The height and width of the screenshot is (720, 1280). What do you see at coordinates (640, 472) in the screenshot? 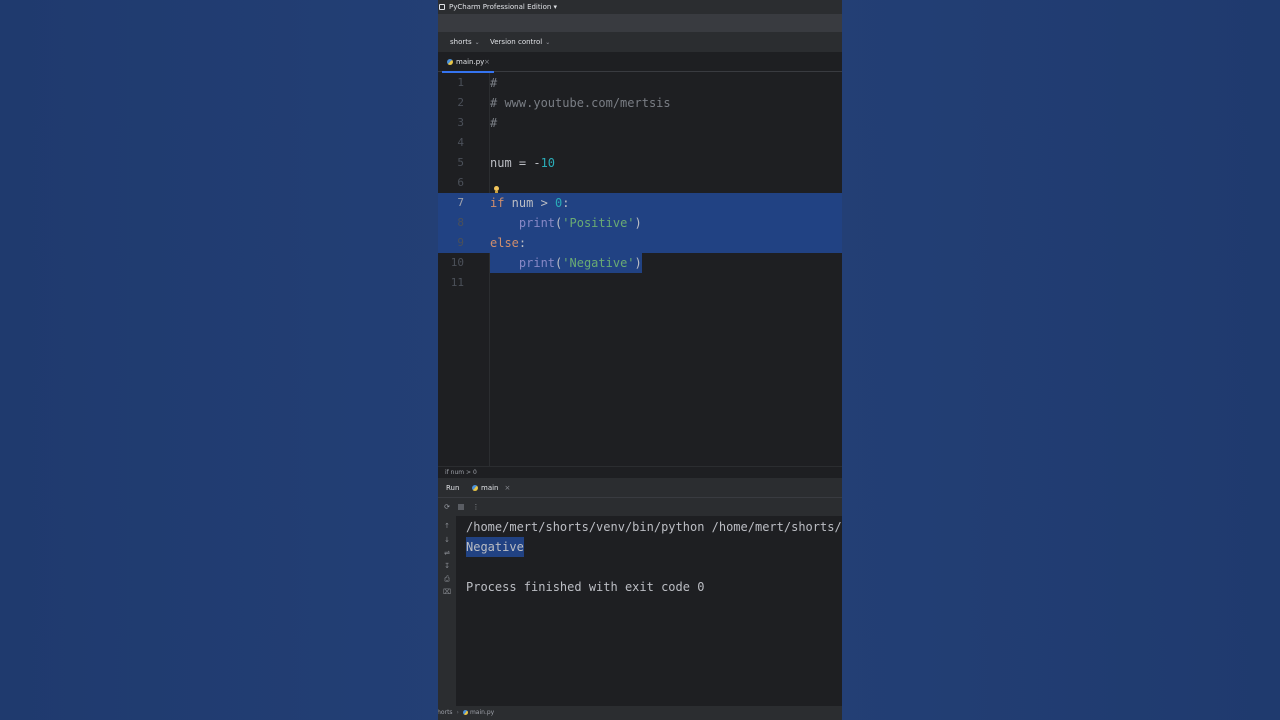
I see `breadcrumb: if num > 0` at bounding box center [640, 472].